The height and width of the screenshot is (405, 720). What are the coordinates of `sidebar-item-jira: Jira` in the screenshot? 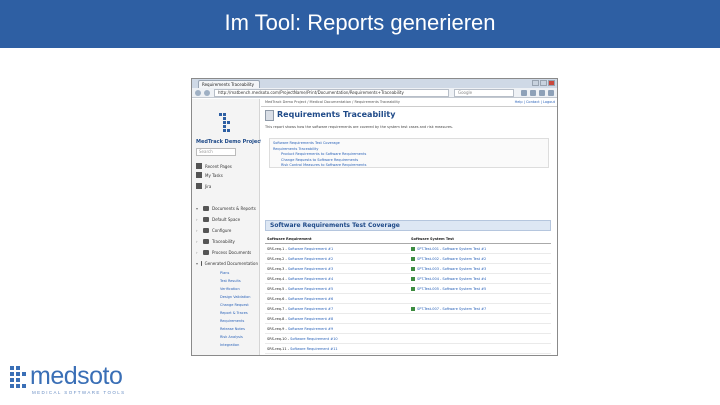 It's located at (203, 186).